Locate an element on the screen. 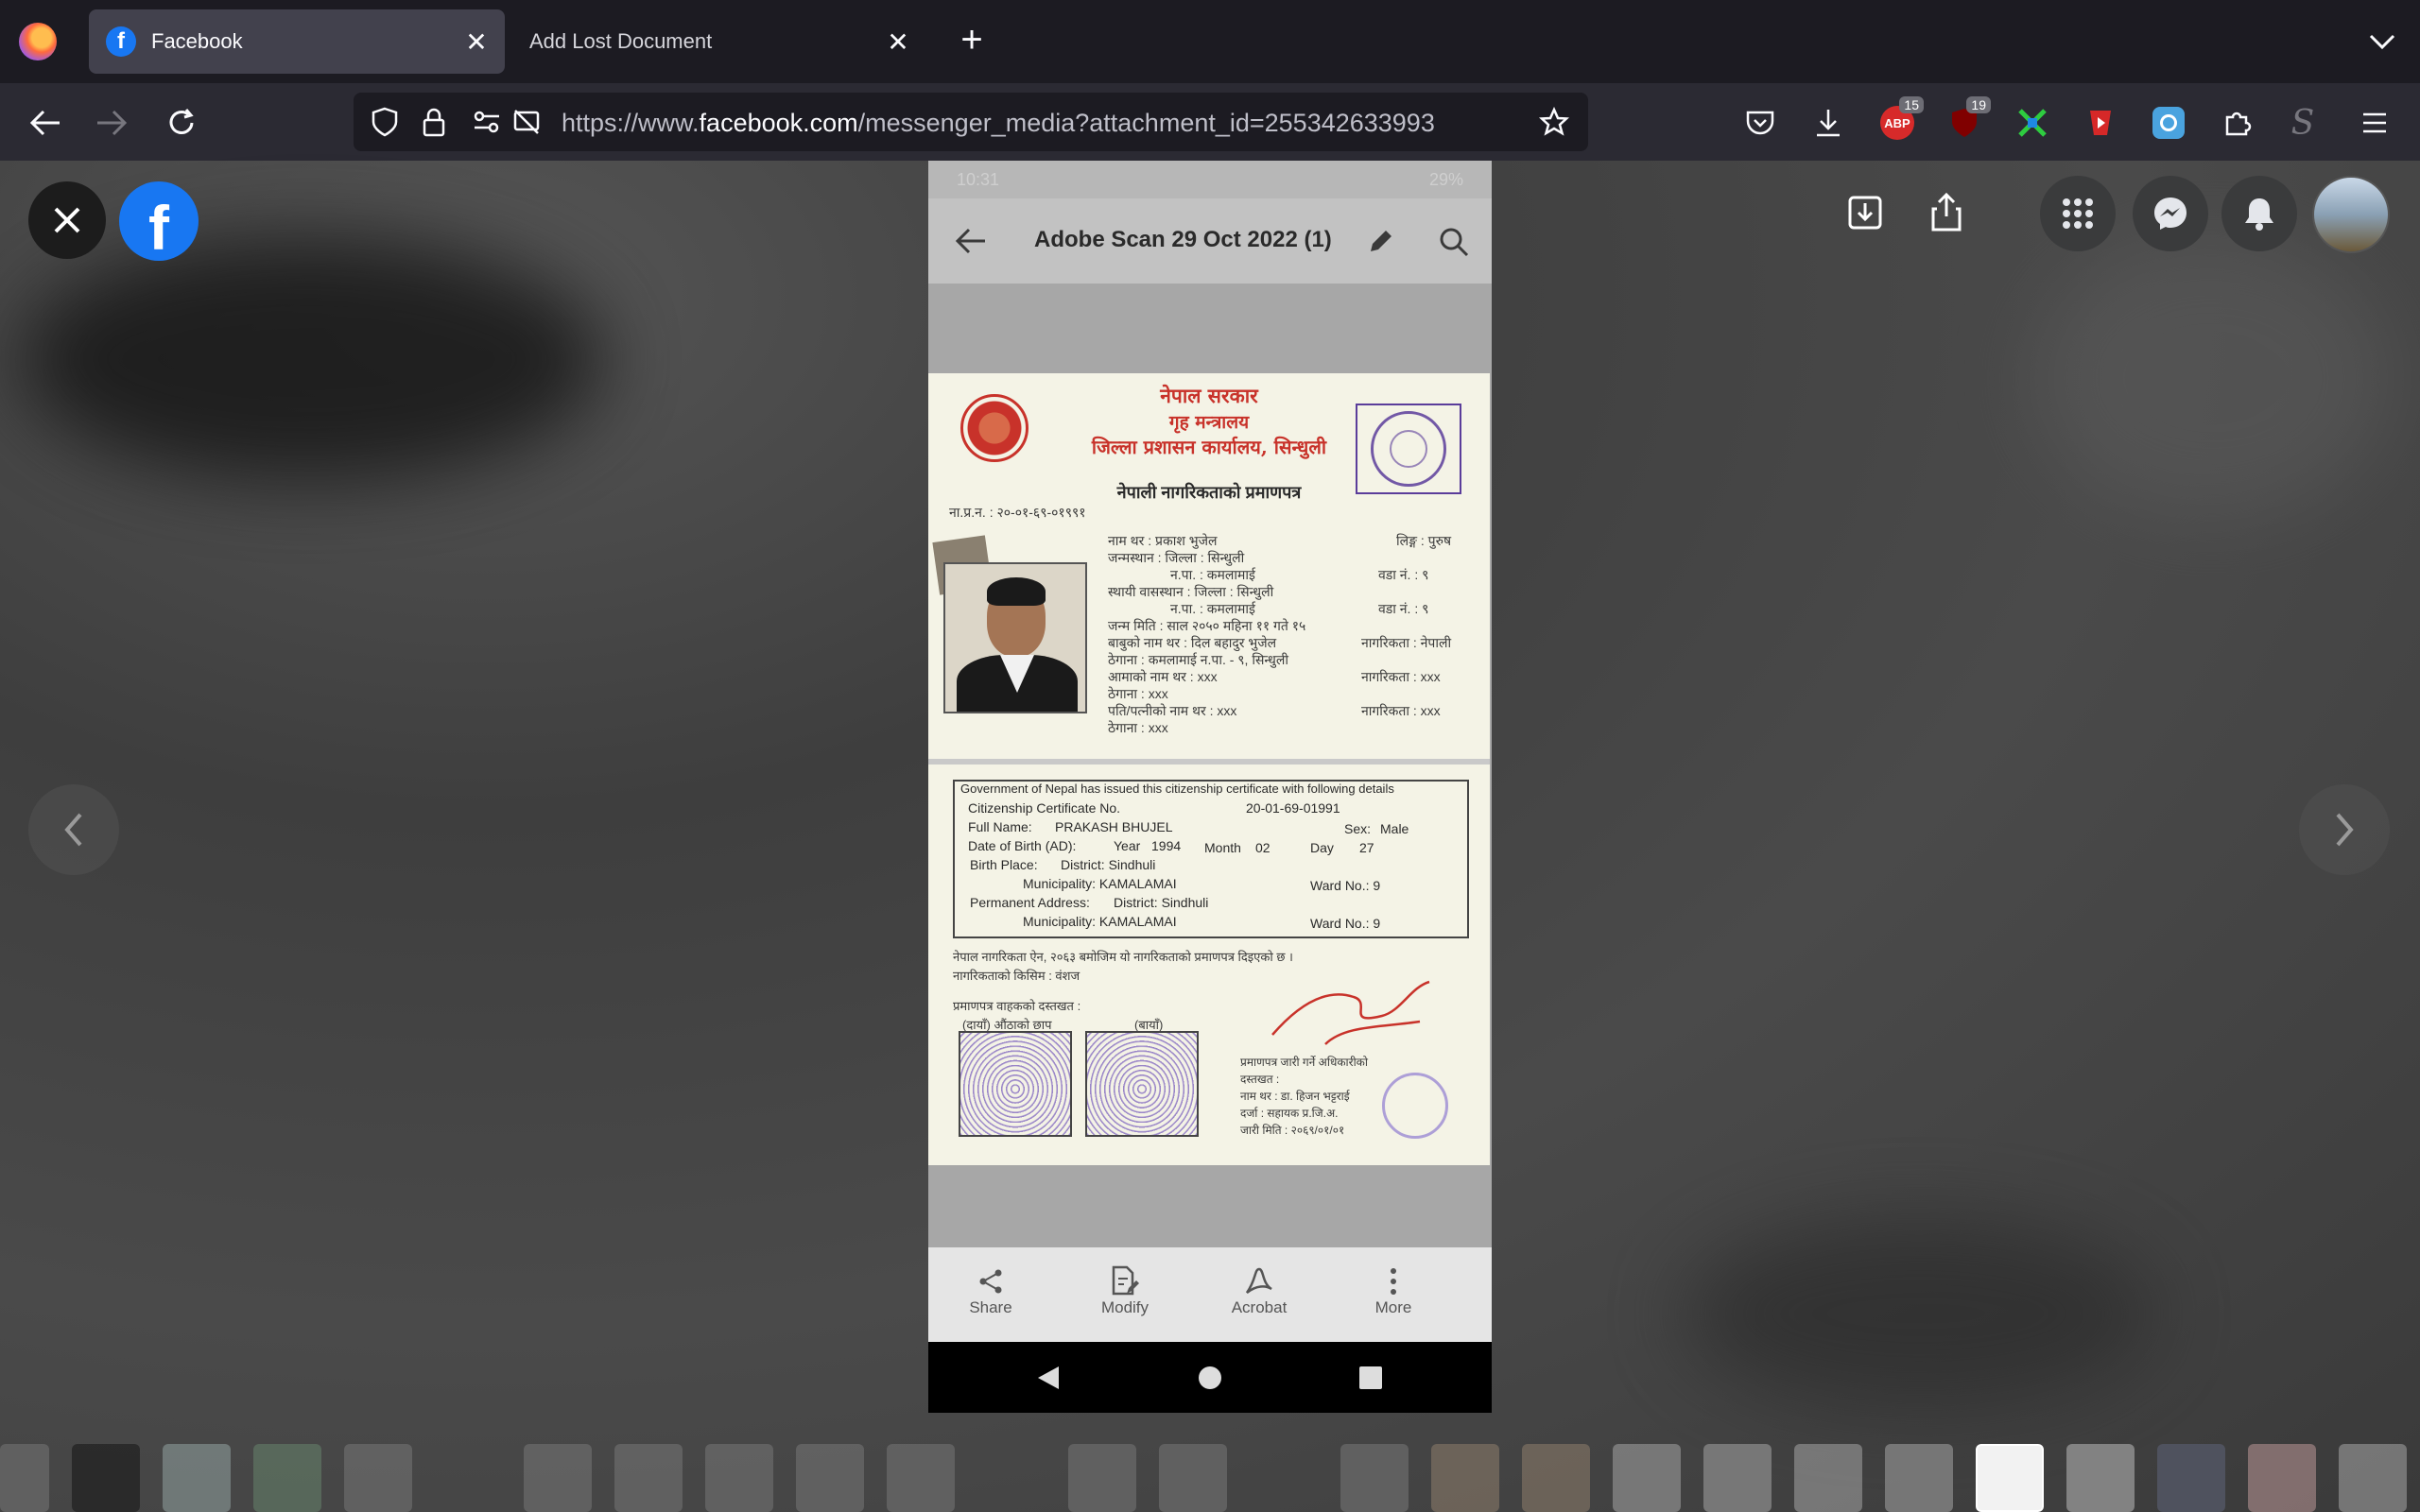  district-label: District: is located at coordinates (1083, 864).